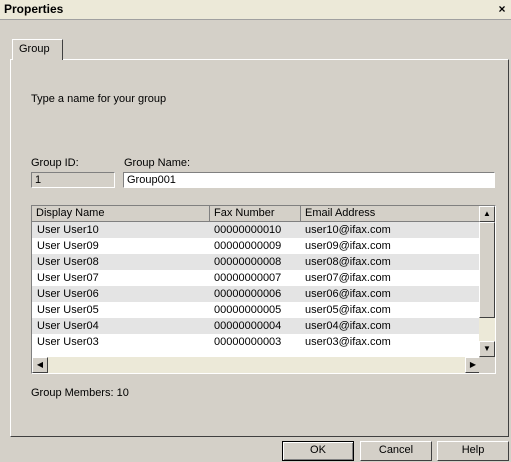  What do you see at coordinates (73, 180) in the screenshot?
I see `group-id-field: 1` at bounding box center [73, 180].